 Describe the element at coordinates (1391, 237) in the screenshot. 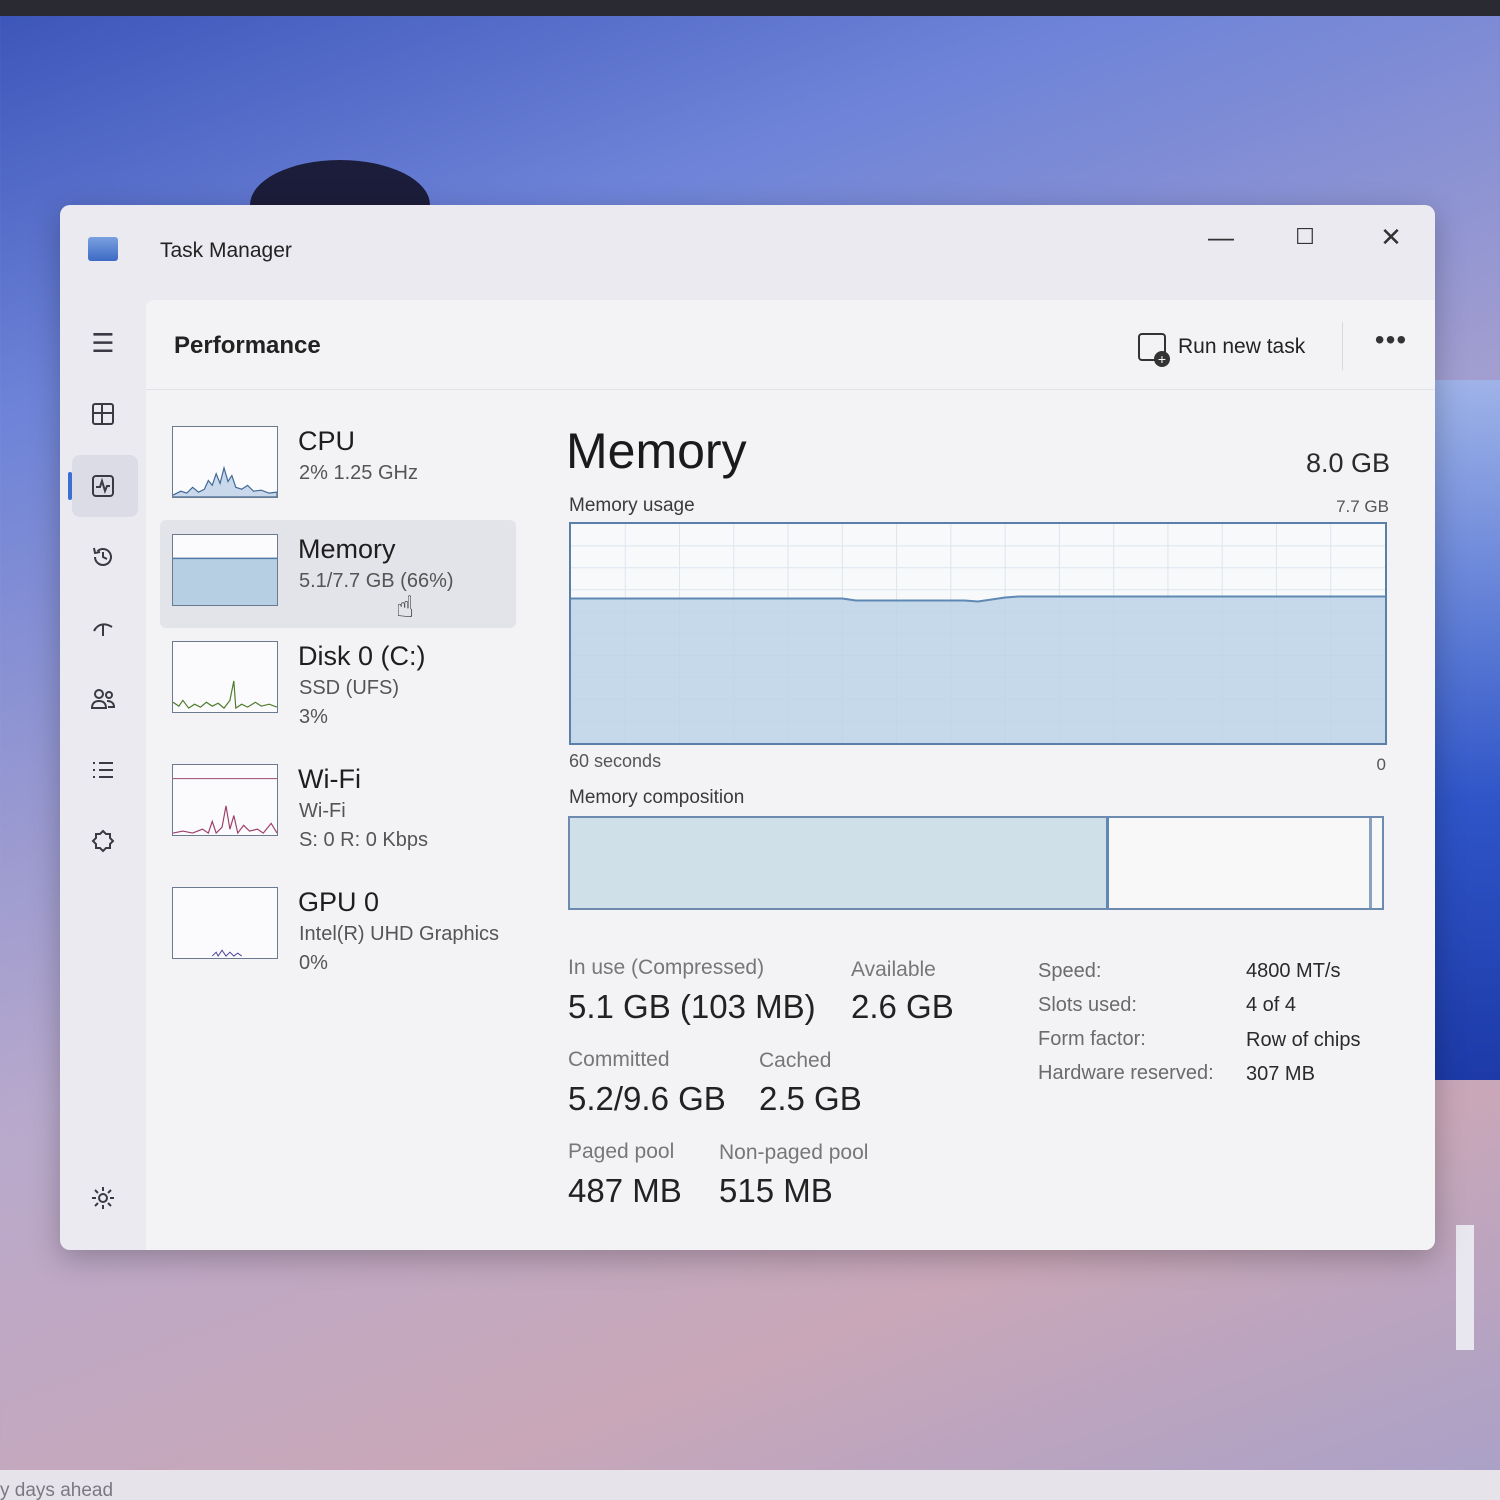

I see `close-button: ✕` at that location.